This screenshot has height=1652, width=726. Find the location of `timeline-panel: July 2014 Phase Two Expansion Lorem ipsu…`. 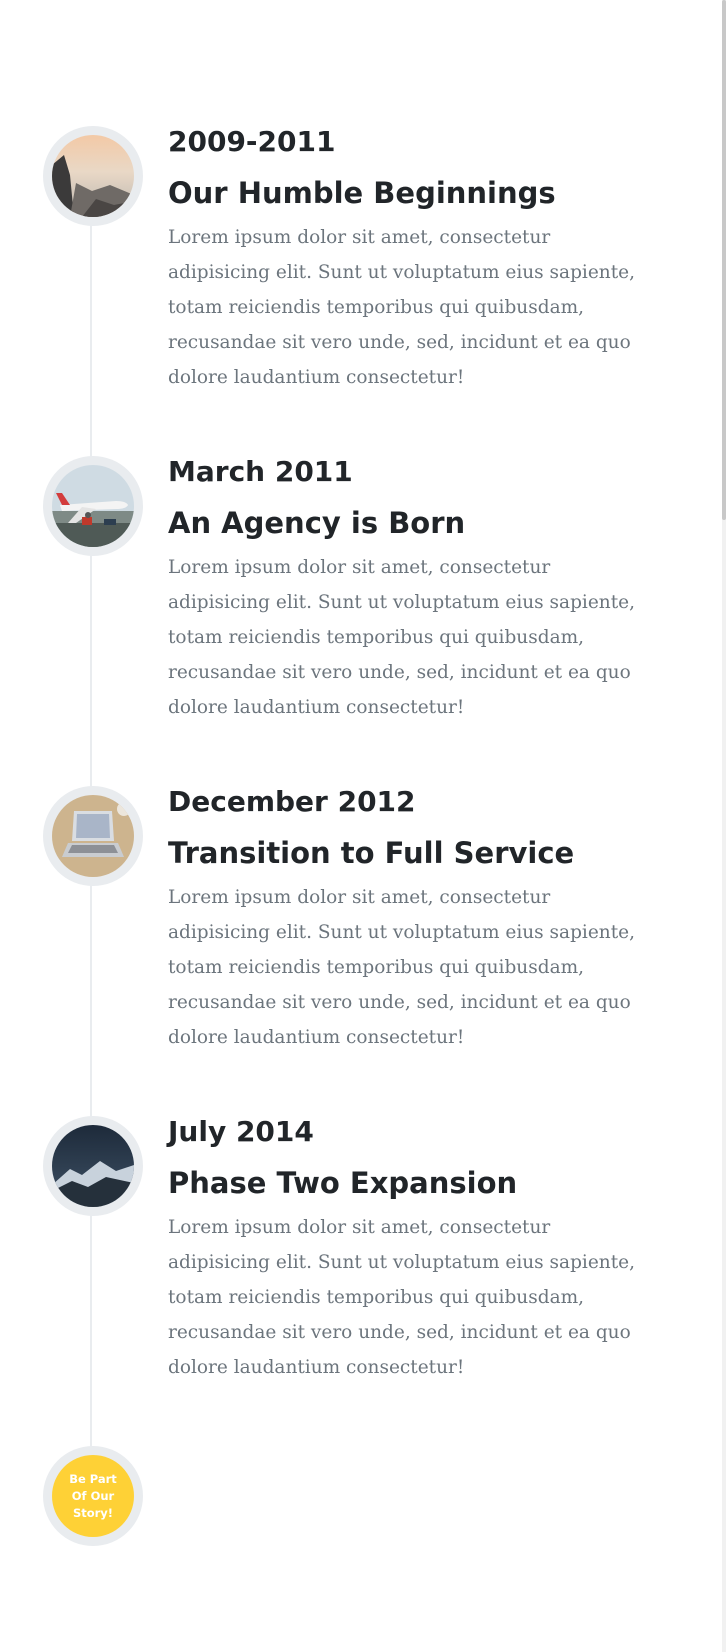

timeline-panel: July 2014 Phase Two Expansion Lorem ipsu… is located at coordinates (413, 1250).